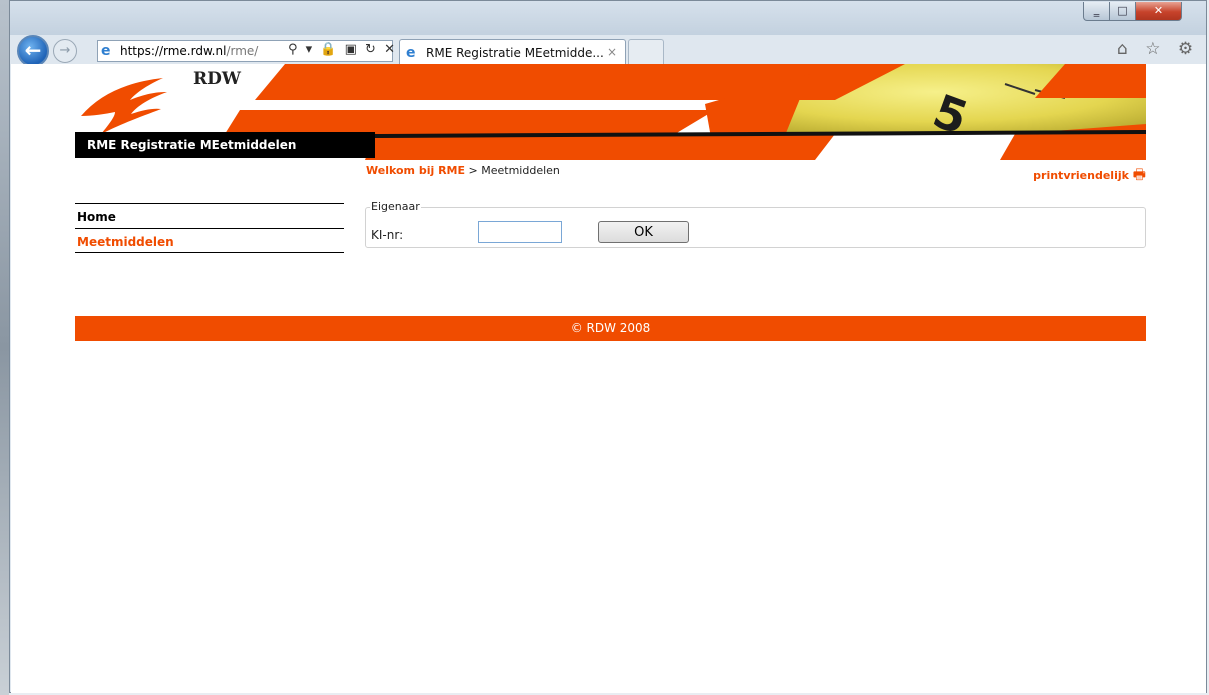 Image resolution: width=1209 pixels, height=695 pixels. What do you see at coordinates (192, 145) in the screenshot?
I see `site-title: RME Registratie MEetmiddelen` at bounding box center [192, 145].